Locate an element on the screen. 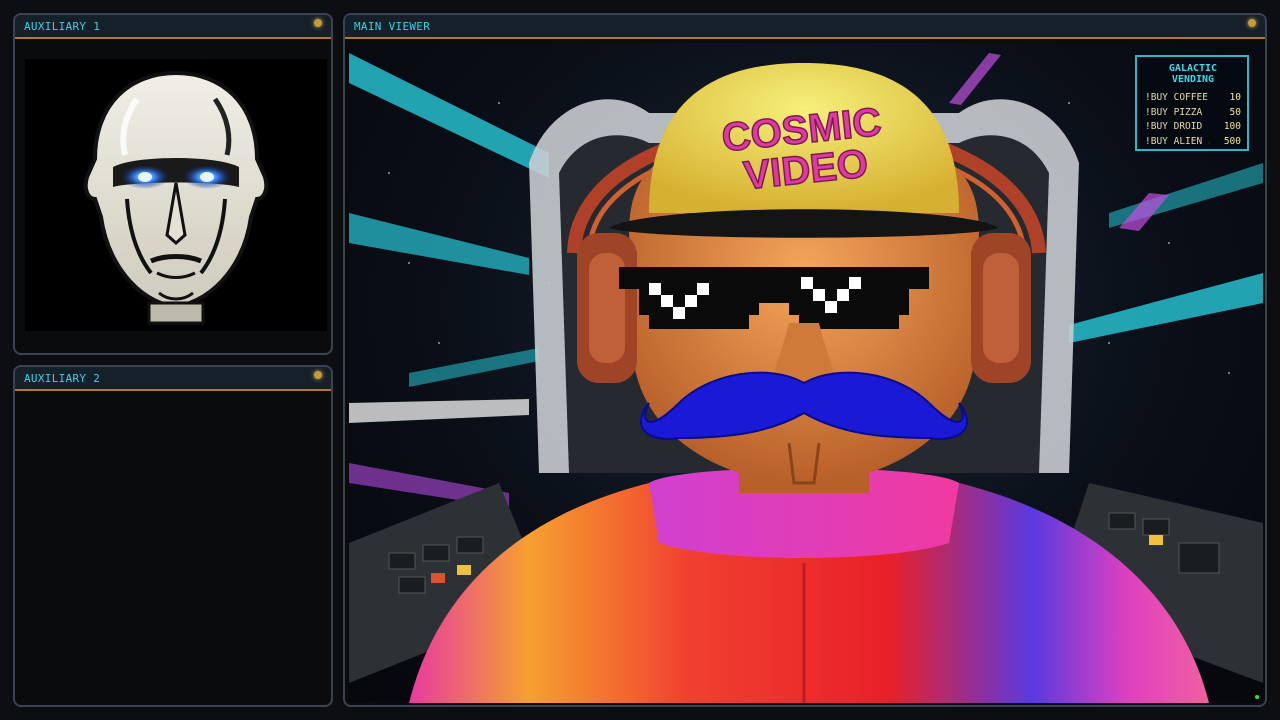 The image size is (1280, 720). vending-command: !BUY ALIEN is located at coordinates (1174, 141).